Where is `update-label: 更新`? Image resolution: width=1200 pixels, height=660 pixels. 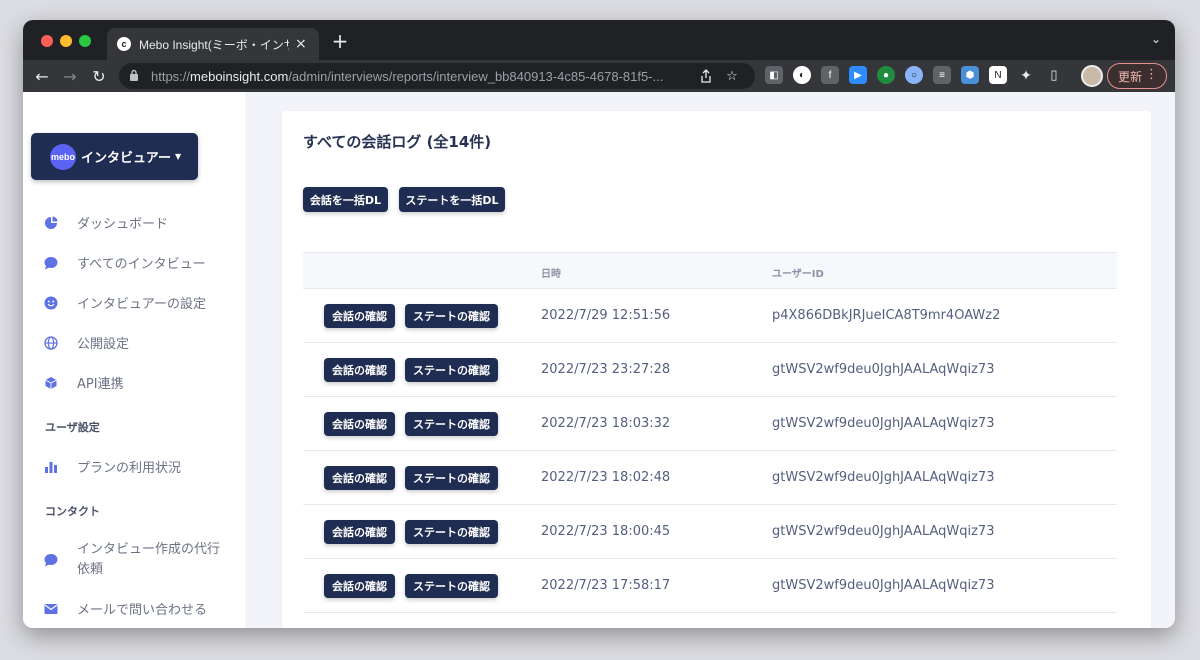 update-label: 更新 is located at coordinates (1130, 76).